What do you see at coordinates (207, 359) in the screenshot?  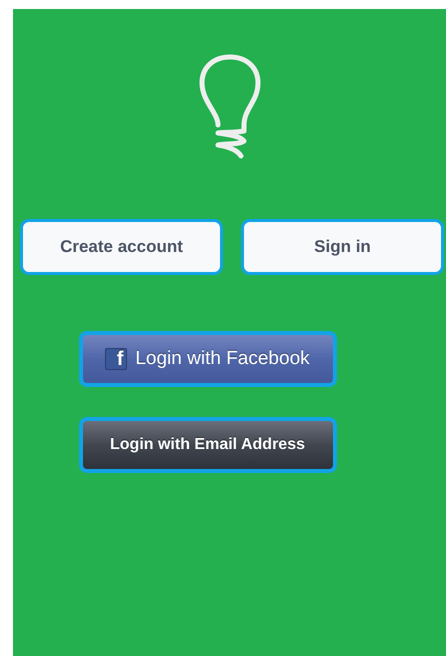 I see `facebook-login-button: f Login with Facebook` at bounding box center [207, 359].